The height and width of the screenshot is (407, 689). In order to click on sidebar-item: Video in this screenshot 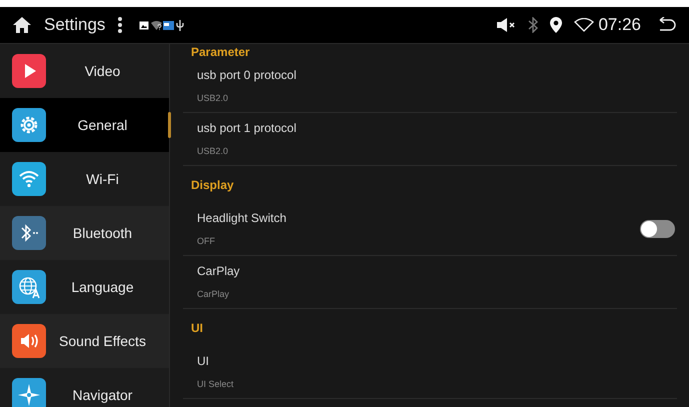, I will do `click(84, 71)`.